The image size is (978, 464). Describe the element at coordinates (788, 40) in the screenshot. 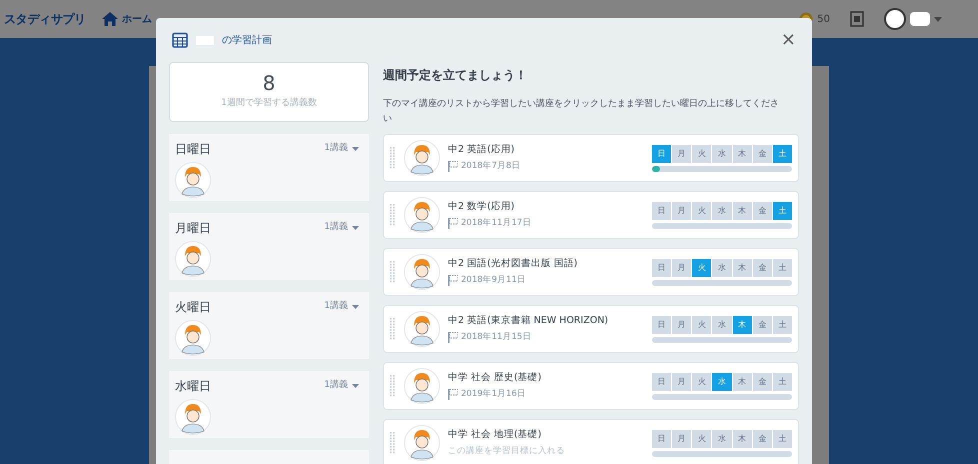

I see `close-button: ×` at that location.